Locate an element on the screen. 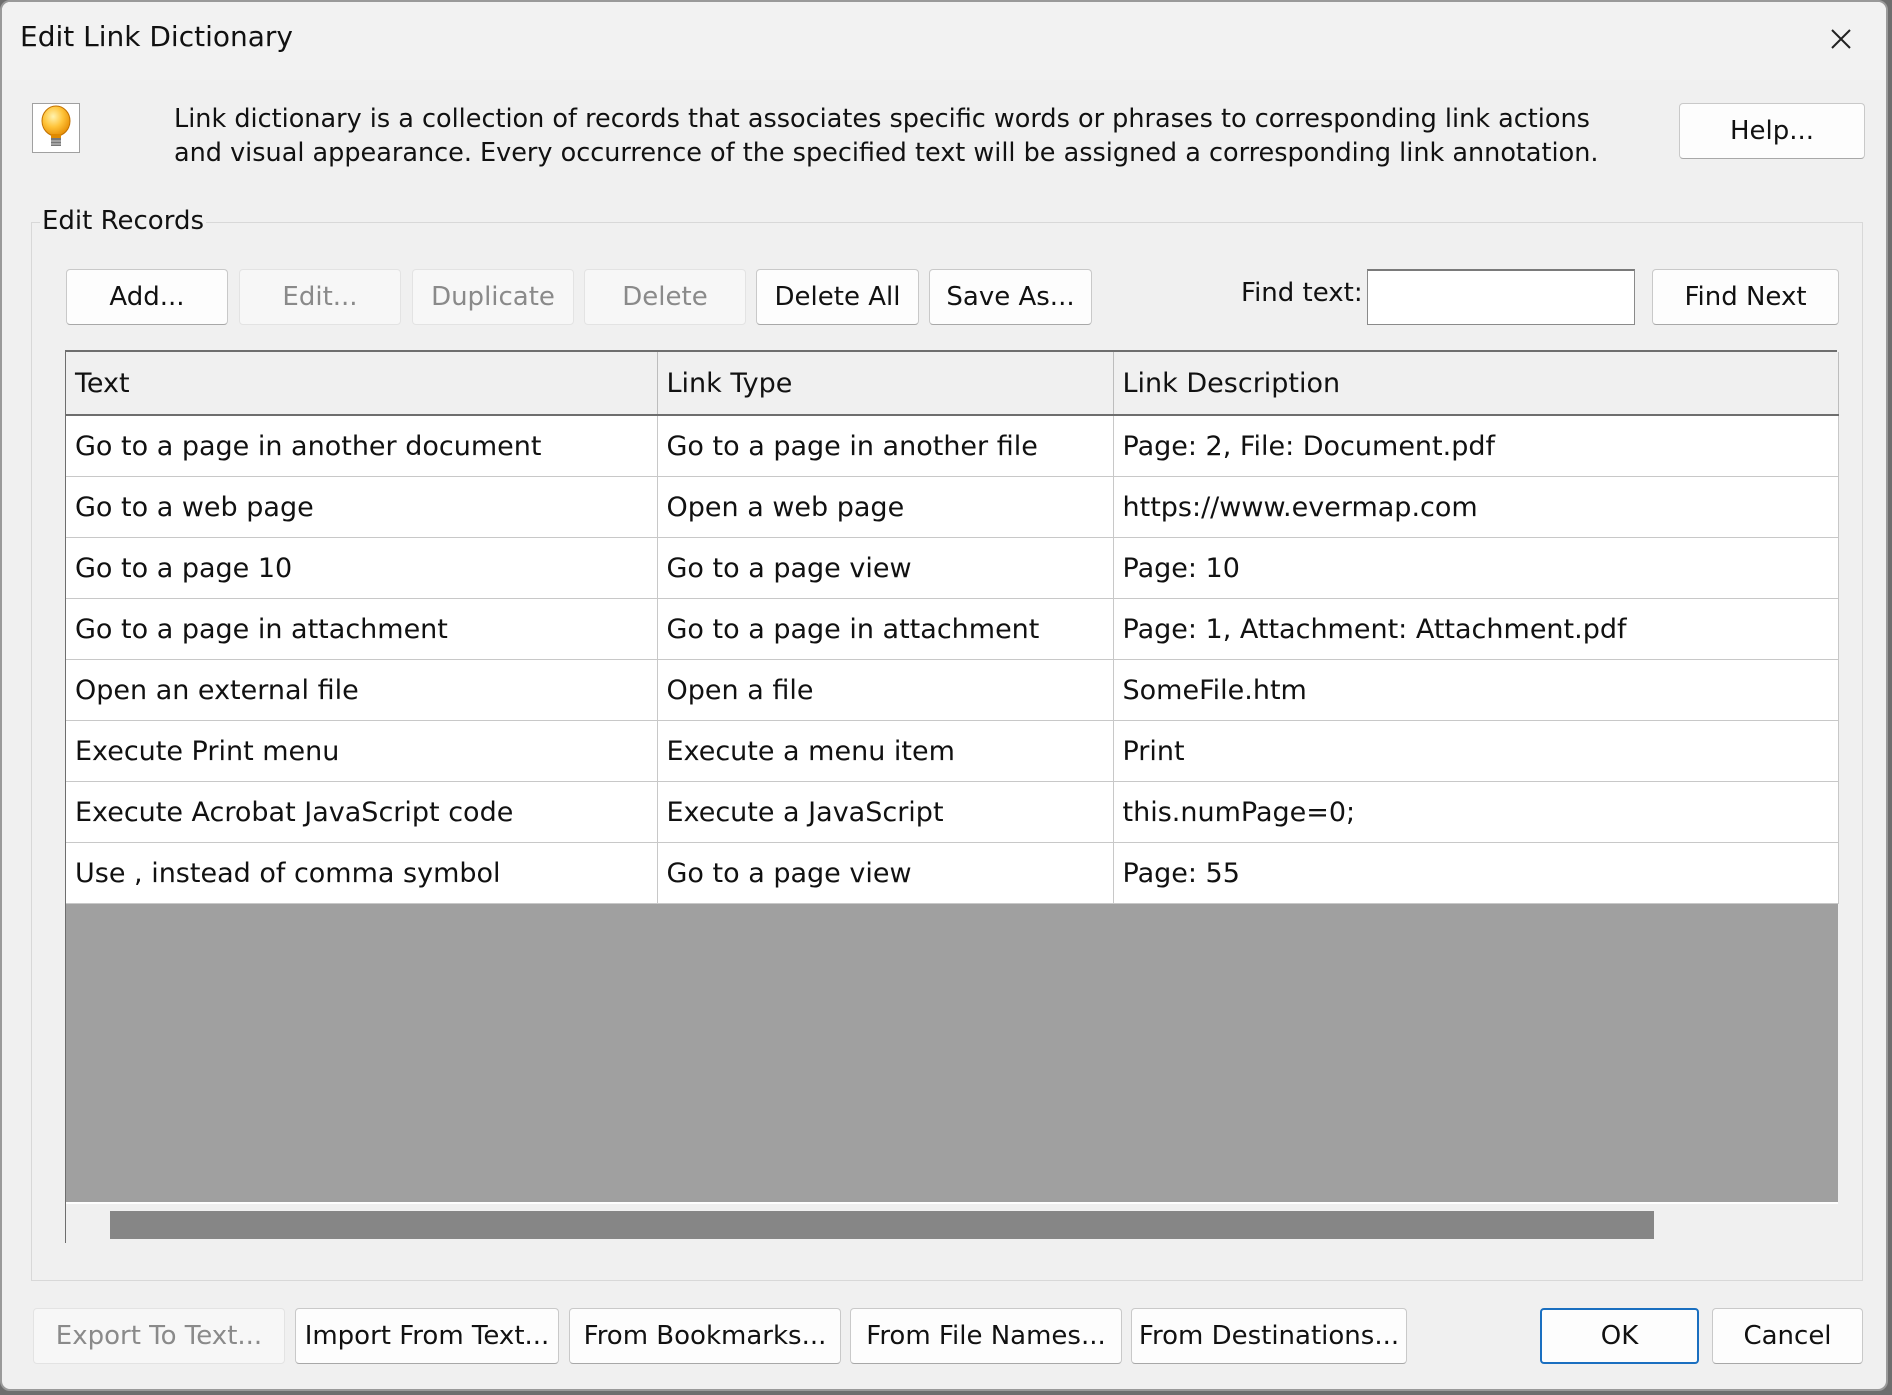  lightbulb-icon is located at coordinates (56, 128).